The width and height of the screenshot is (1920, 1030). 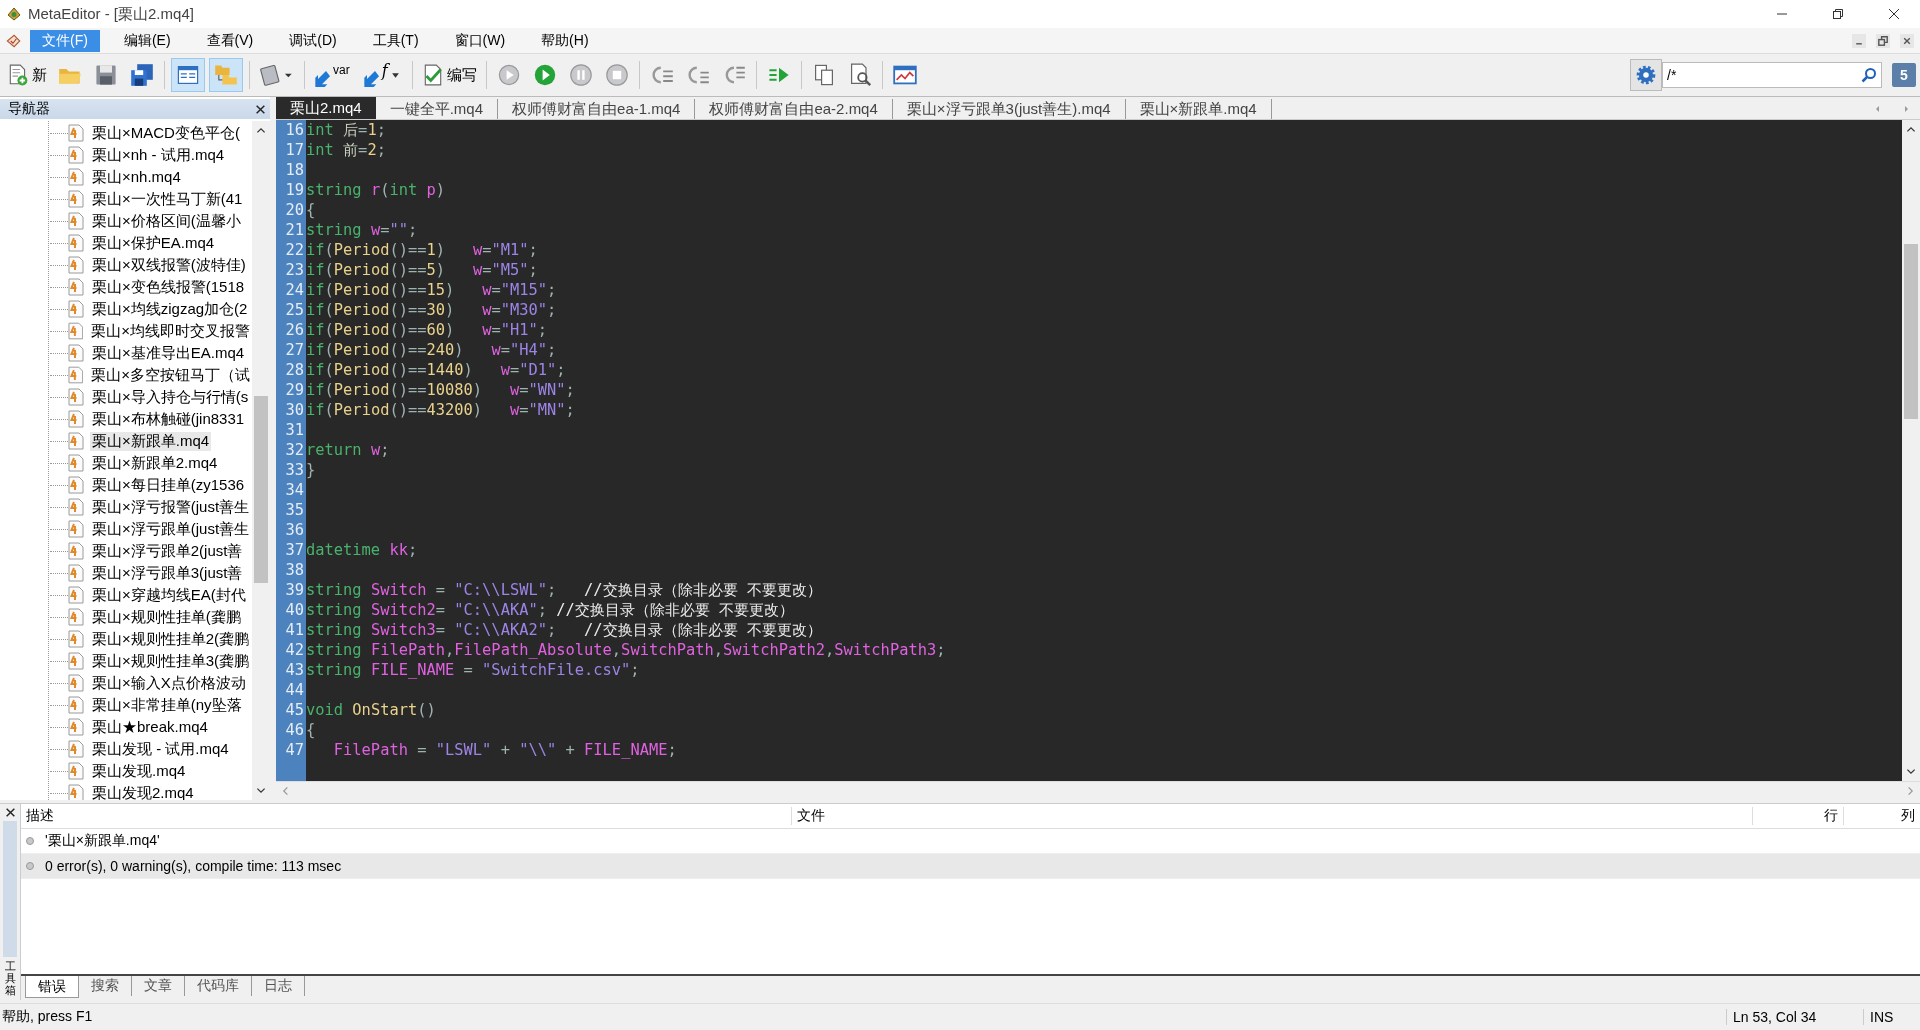 I want to click on minimize-icon, so click(x=1859, y=40).